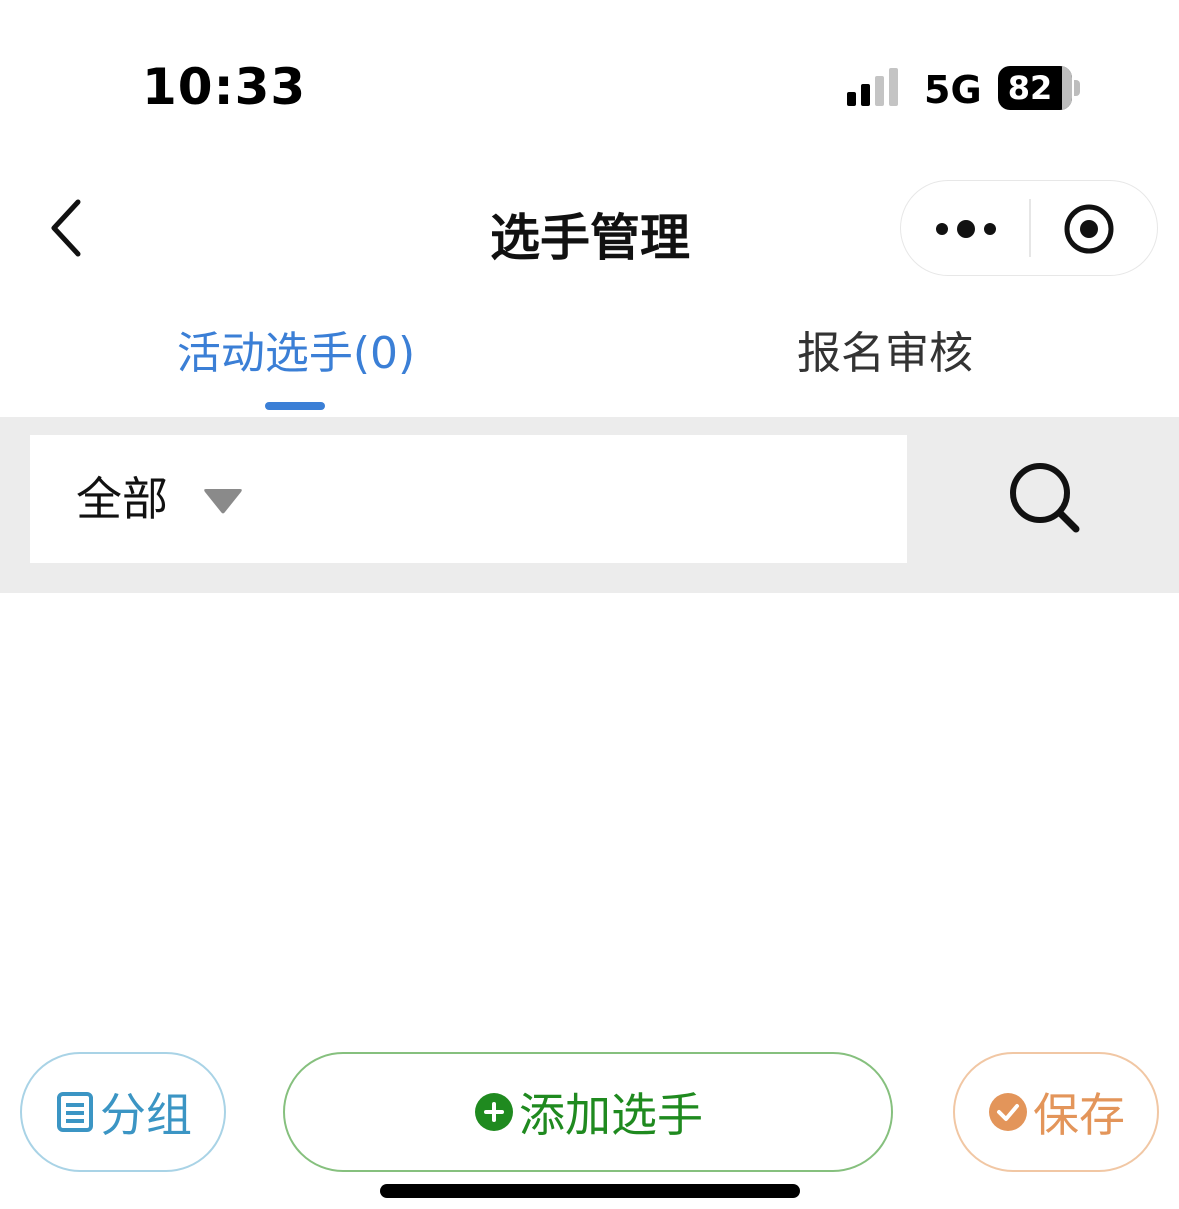 The height and width of the screenshot is (1209, 1179). What do you see at coordinates (611, 1115) in the screenshot?
I see `add-player-label: 添加选手` at bounding box center [611, 1115].